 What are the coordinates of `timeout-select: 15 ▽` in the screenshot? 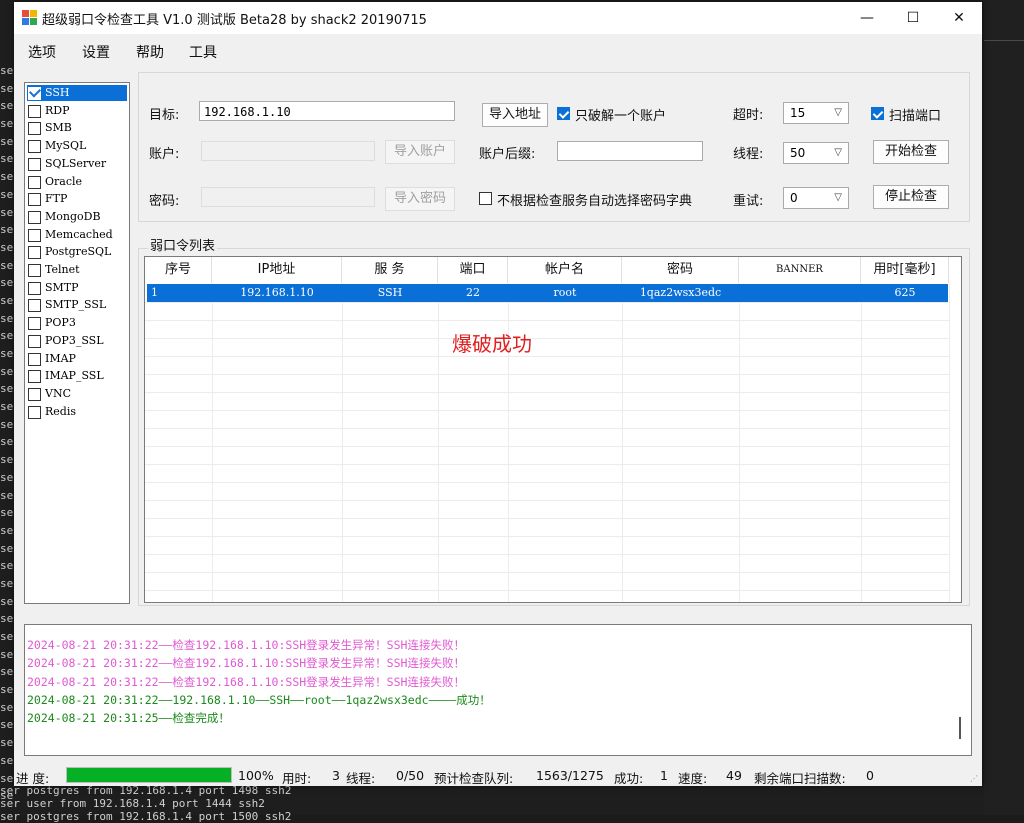 It's located at (816, 113).